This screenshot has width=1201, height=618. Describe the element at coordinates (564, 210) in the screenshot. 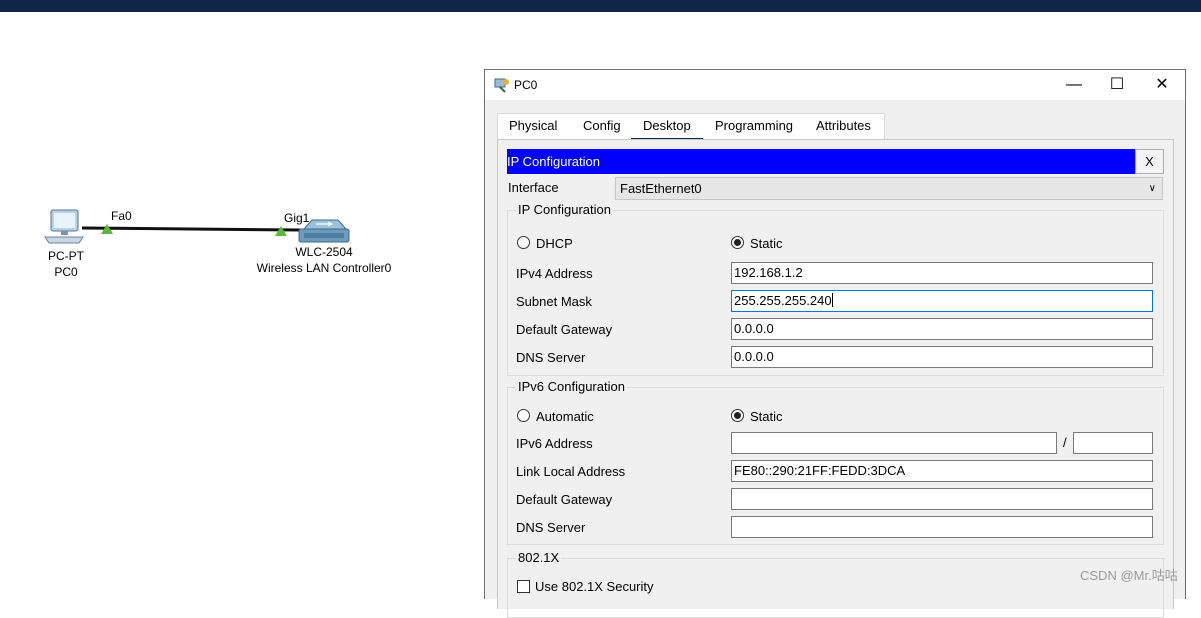

I see `ipv4-group-title: IP Configuration` at that location.